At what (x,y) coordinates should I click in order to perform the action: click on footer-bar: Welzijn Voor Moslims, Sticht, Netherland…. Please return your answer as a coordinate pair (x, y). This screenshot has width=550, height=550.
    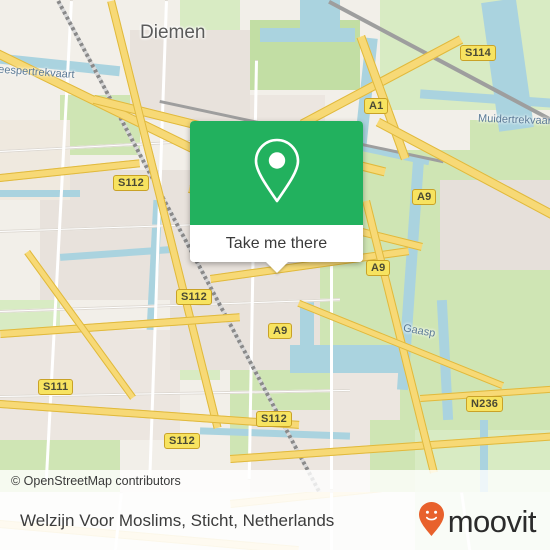
    Looking at the image, I should click on (275, 521).